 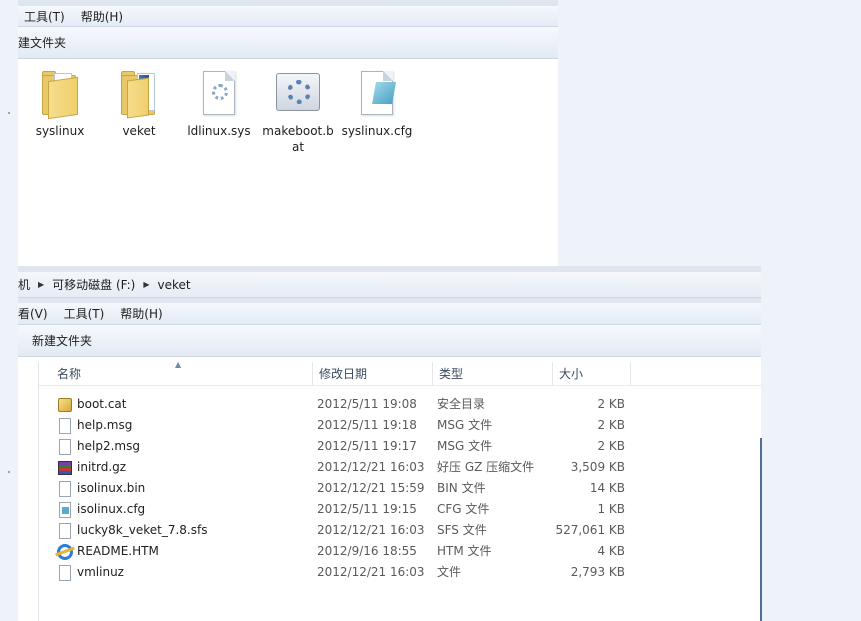 What do you see at coordinates (449, 572) in the screenshot?
I see `file-type: 文件` at bounding box center [449, 572].